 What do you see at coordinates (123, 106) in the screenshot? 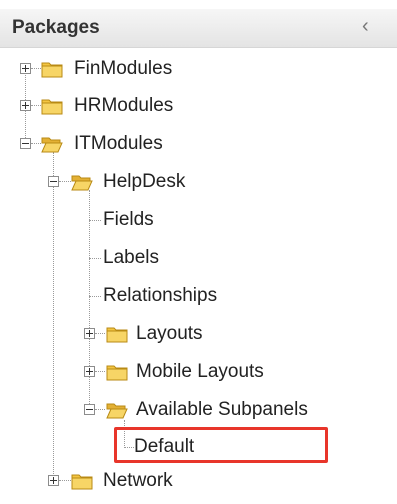
I see `tree-node-label: HRModules` at bounding box center [123, 106].